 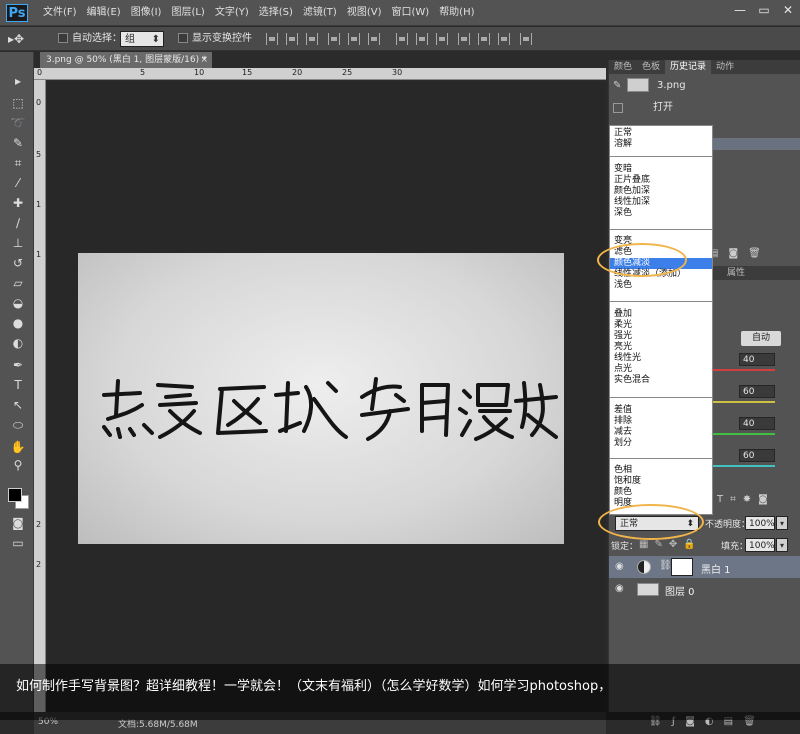 I want to click on blend-option: 线性光, so click(x=661, y=358).